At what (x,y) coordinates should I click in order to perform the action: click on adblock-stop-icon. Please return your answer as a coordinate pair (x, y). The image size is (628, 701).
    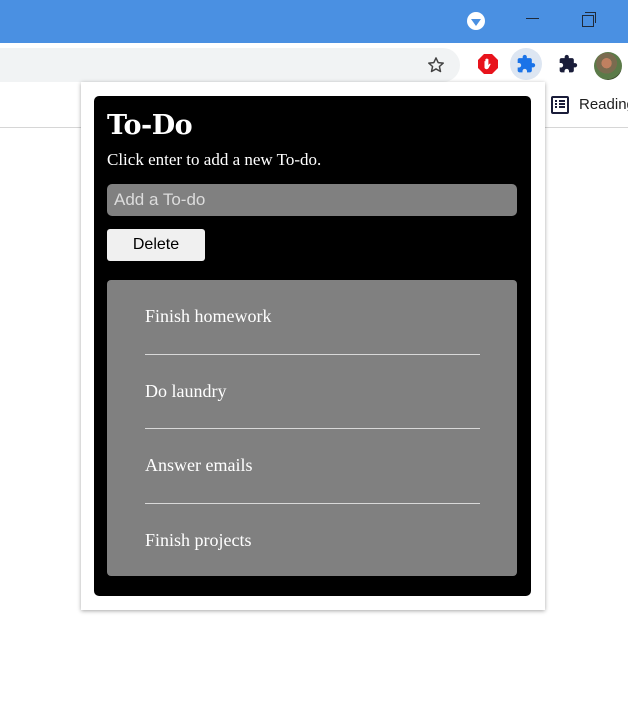
    Looking at the image, I should click on (488, 64).